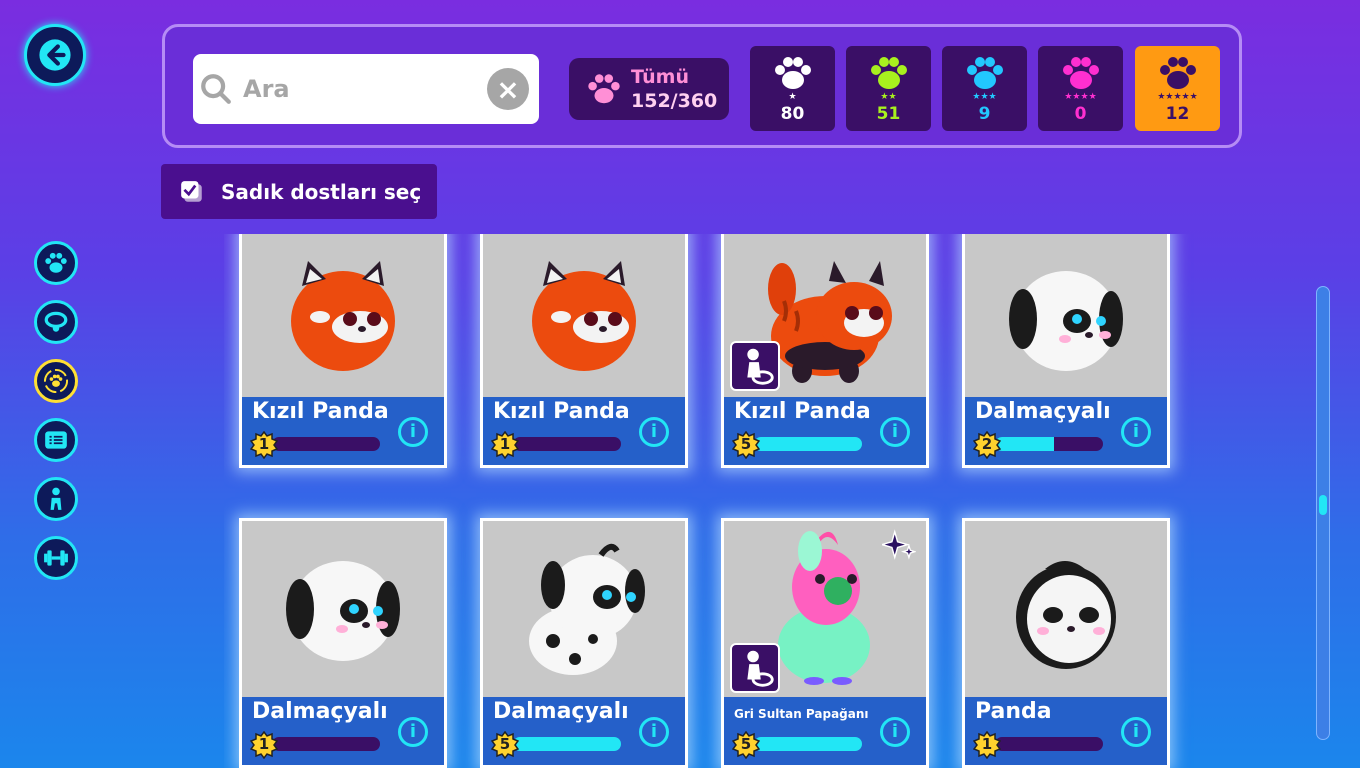 The image size is (1360, 768). I want to click on filter-all-count: 152/360, so click(674, 101).